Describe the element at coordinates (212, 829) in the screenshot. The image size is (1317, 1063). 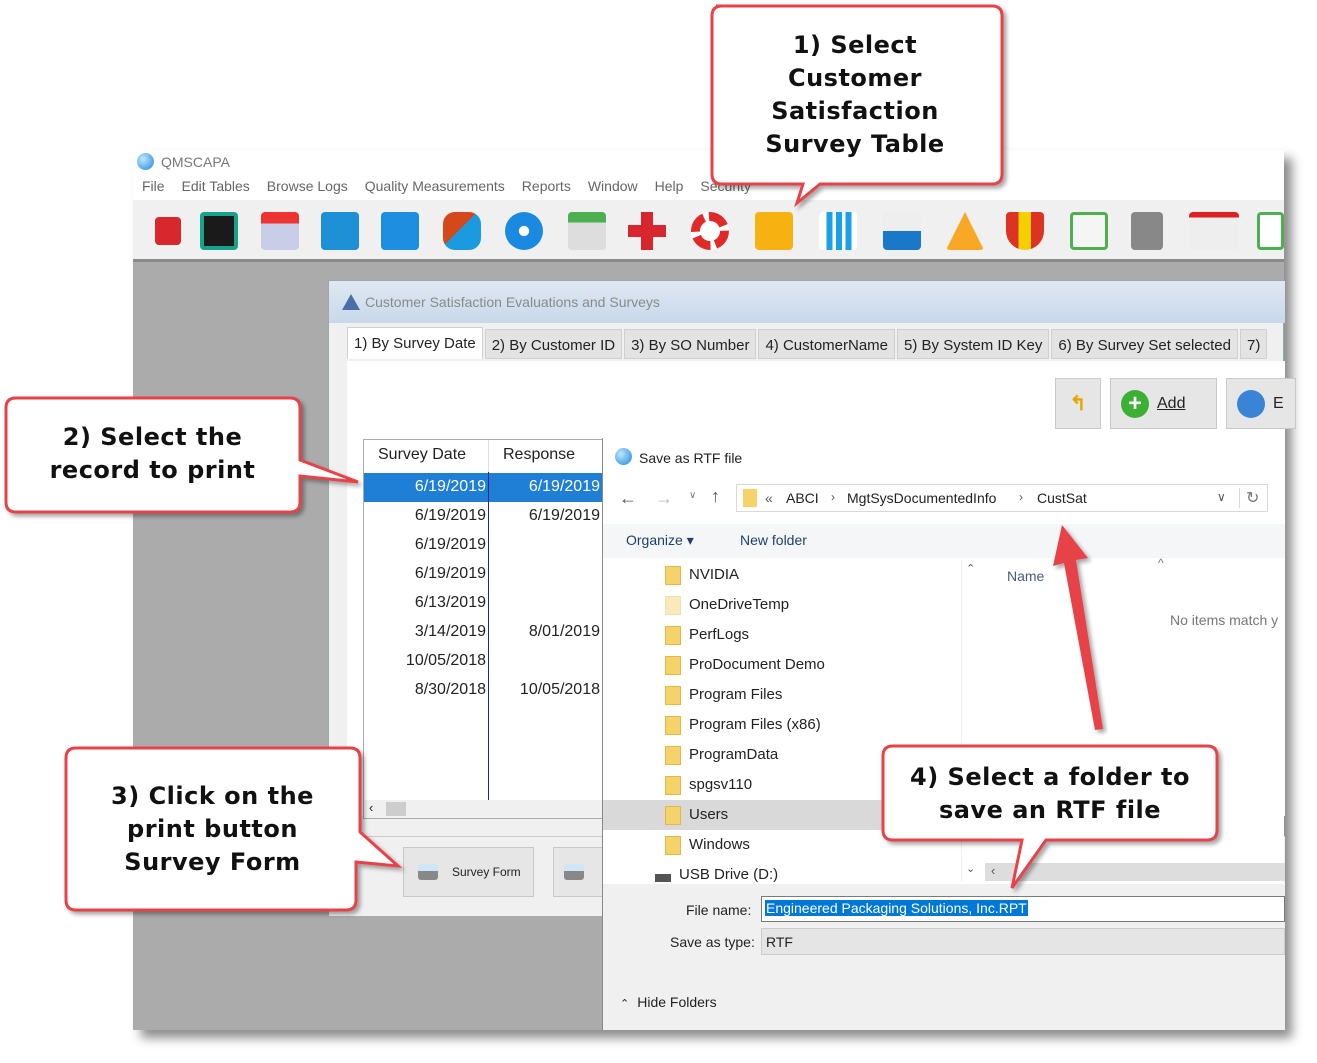
I see `callout-3-text: 3) Click on the print button Survey Form` at that location.